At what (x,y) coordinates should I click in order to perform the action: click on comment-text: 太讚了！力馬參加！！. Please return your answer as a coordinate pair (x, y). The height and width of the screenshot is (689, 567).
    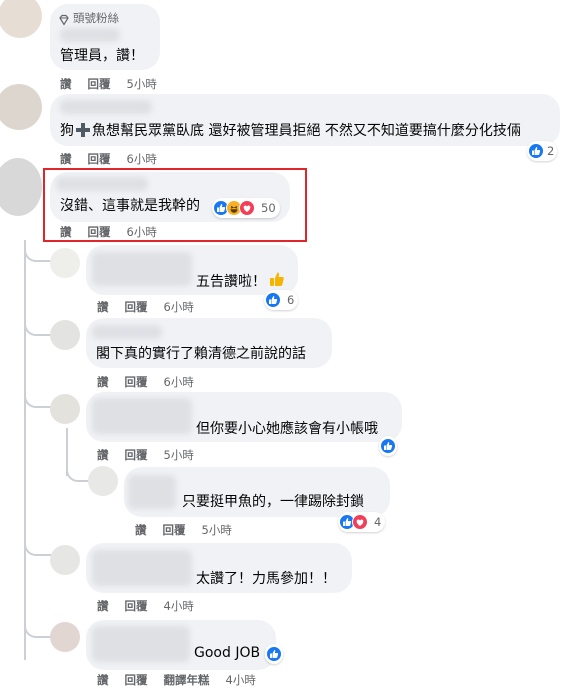
    Looking at the image, I should click on (266, 579).